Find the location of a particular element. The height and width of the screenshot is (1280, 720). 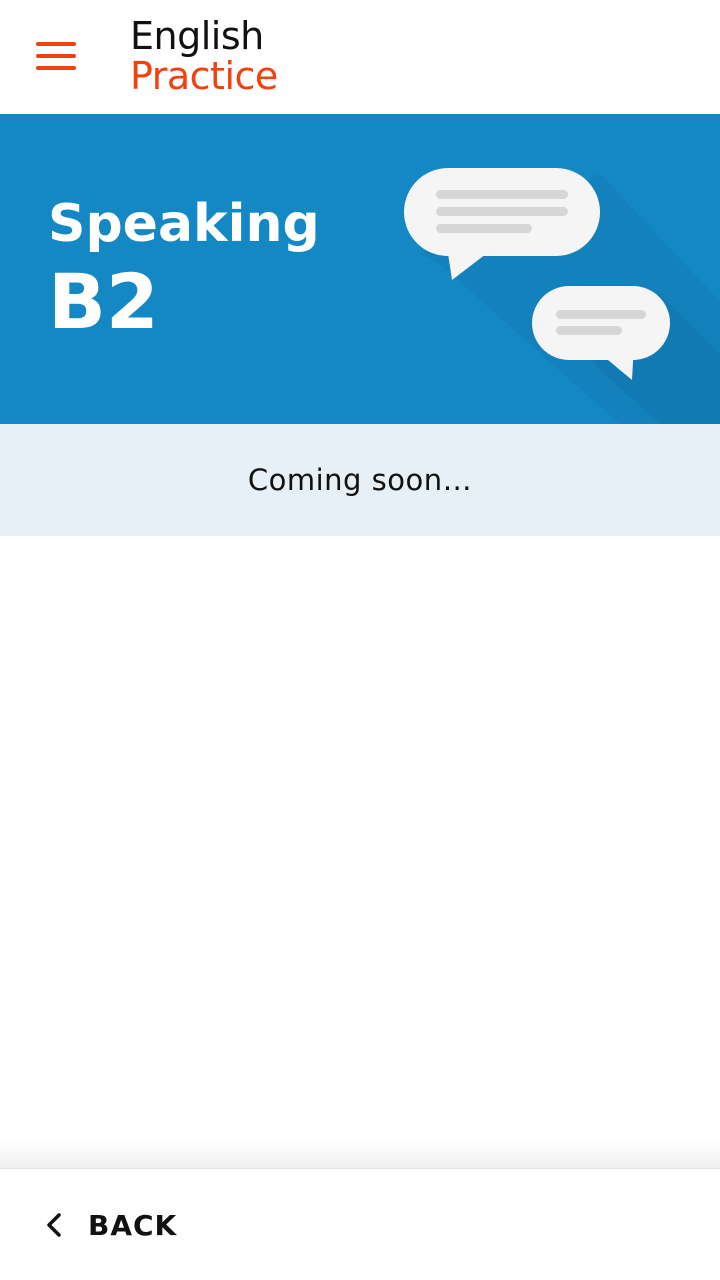

hamburger-menu-icon is located at coordinates (56, 56).